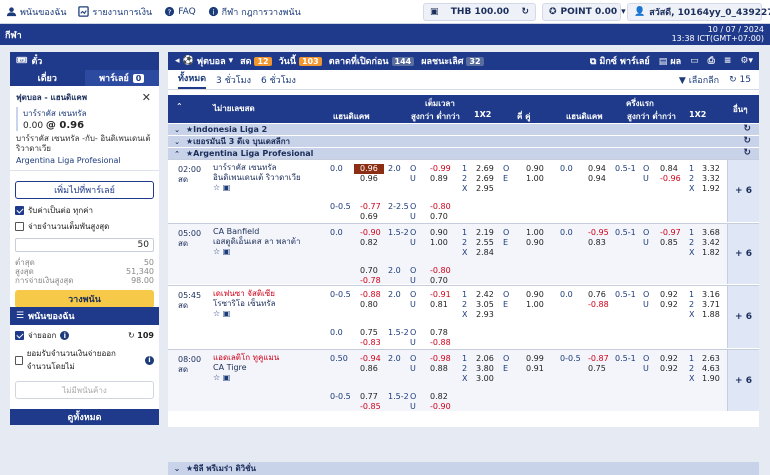 This screenshot has width=770, height=475. Describe the element at coordinates (440, 407) in the screenshot. I see `ft-under-odds-alt: -0.90` at that location.